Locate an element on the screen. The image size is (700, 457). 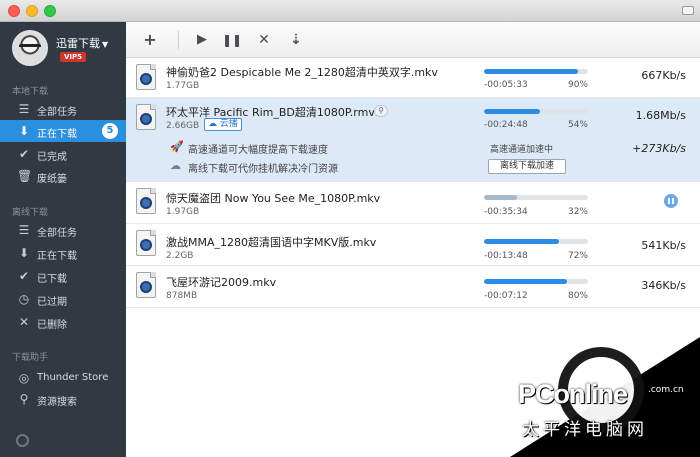
sidebar-item-offline-downloaded: ✔ 已下载 is located at coordinates (63, 276).